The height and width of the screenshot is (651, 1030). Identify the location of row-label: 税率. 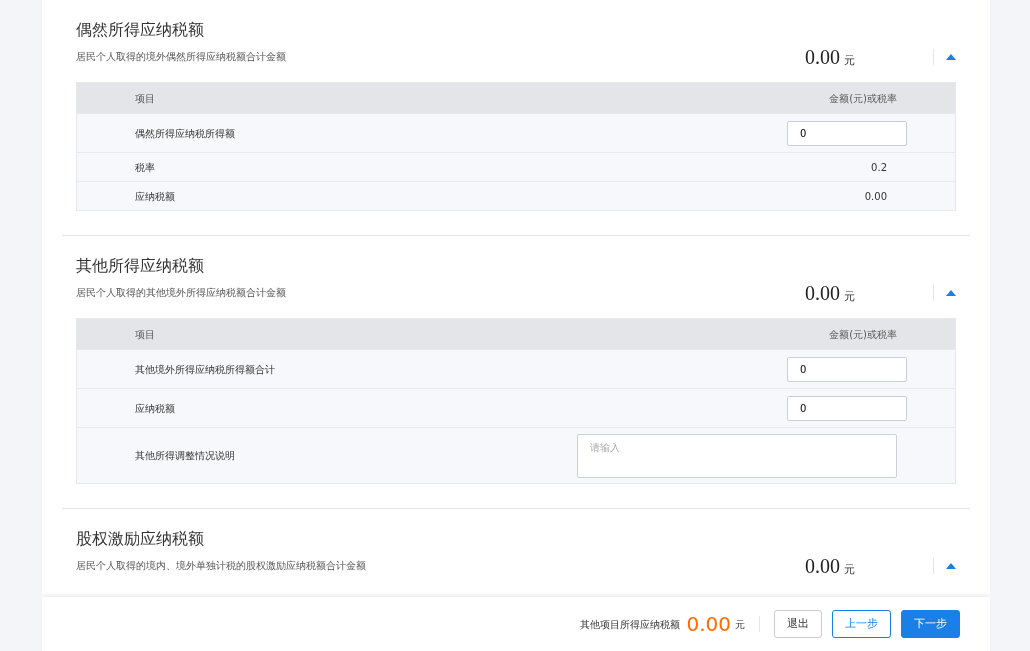
(144, 167).